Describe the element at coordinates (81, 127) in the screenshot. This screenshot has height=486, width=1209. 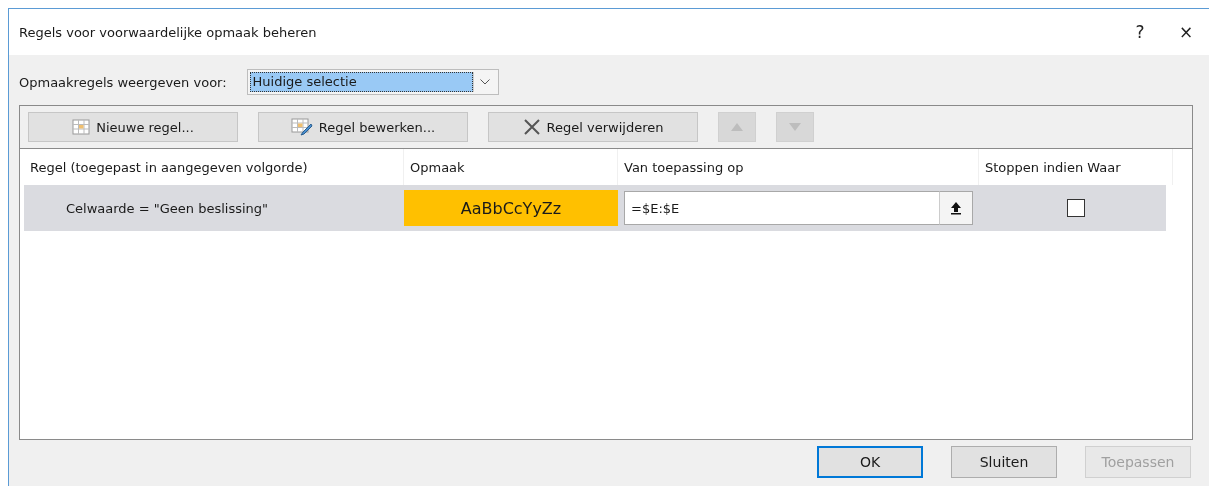
I see `table-icon` at that location.